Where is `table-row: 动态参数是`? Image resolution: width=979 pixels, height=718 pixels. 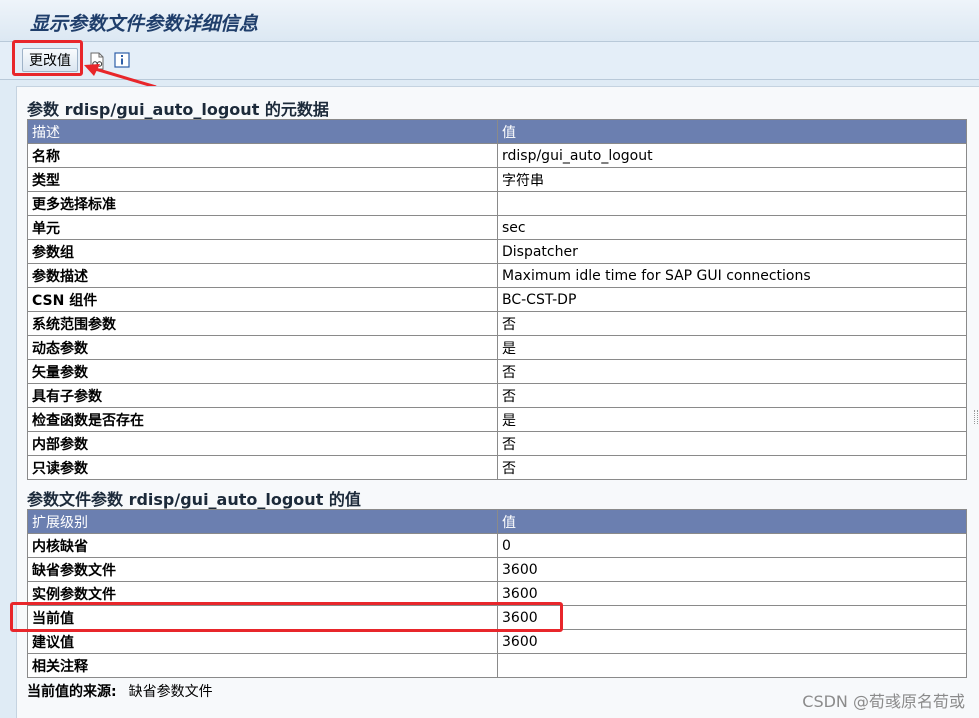
table-row: 动态参数是 is located at coordinates (497, 347).